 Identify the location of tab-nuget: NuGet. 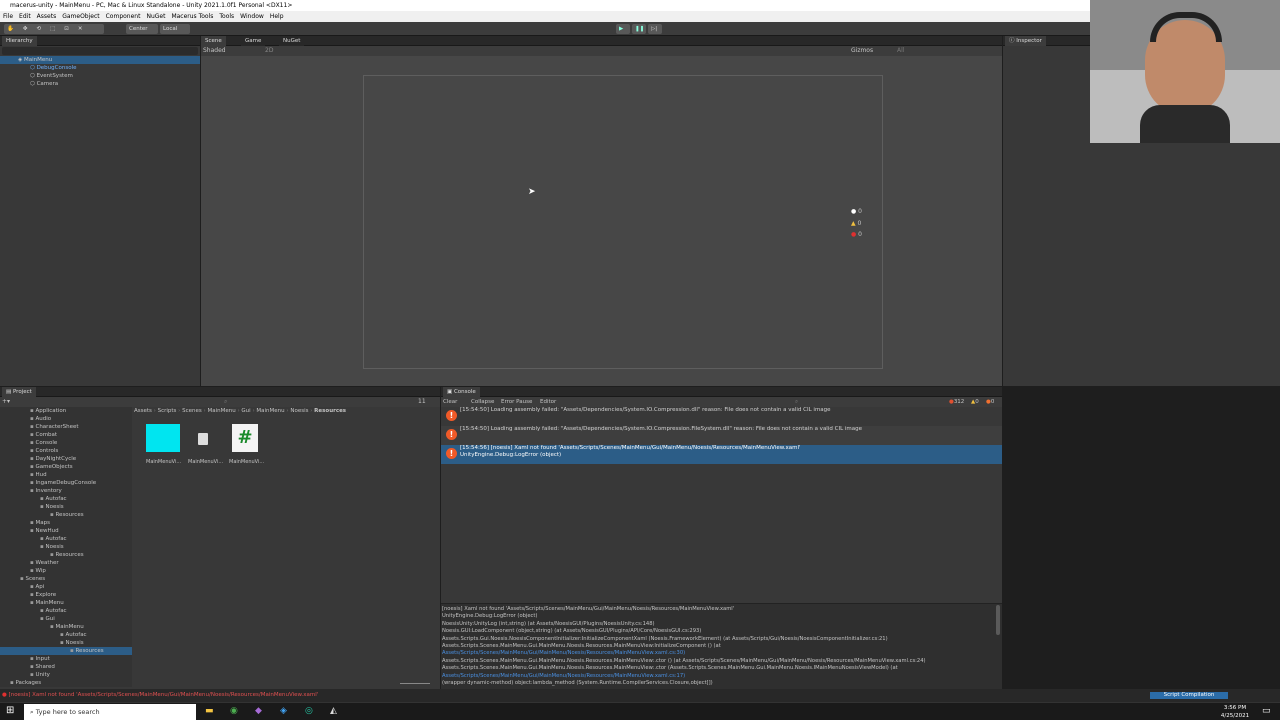
(292, 41).